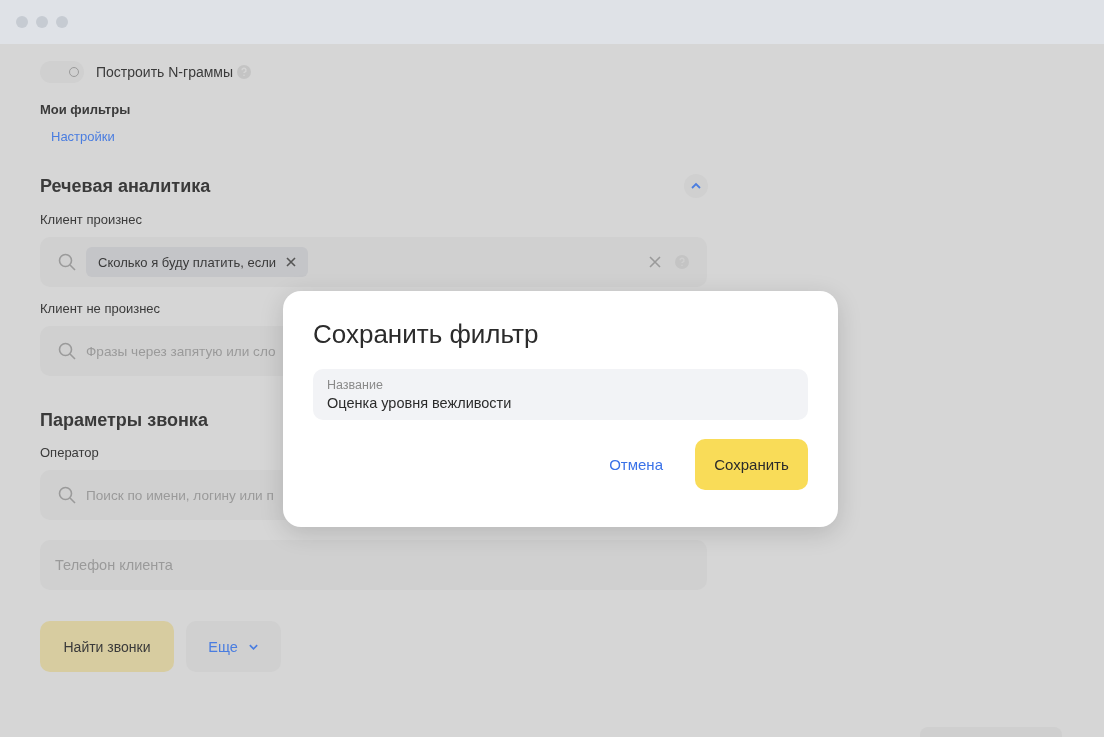  I want to click on section-title: Параметры звонка, so click(124, 420).